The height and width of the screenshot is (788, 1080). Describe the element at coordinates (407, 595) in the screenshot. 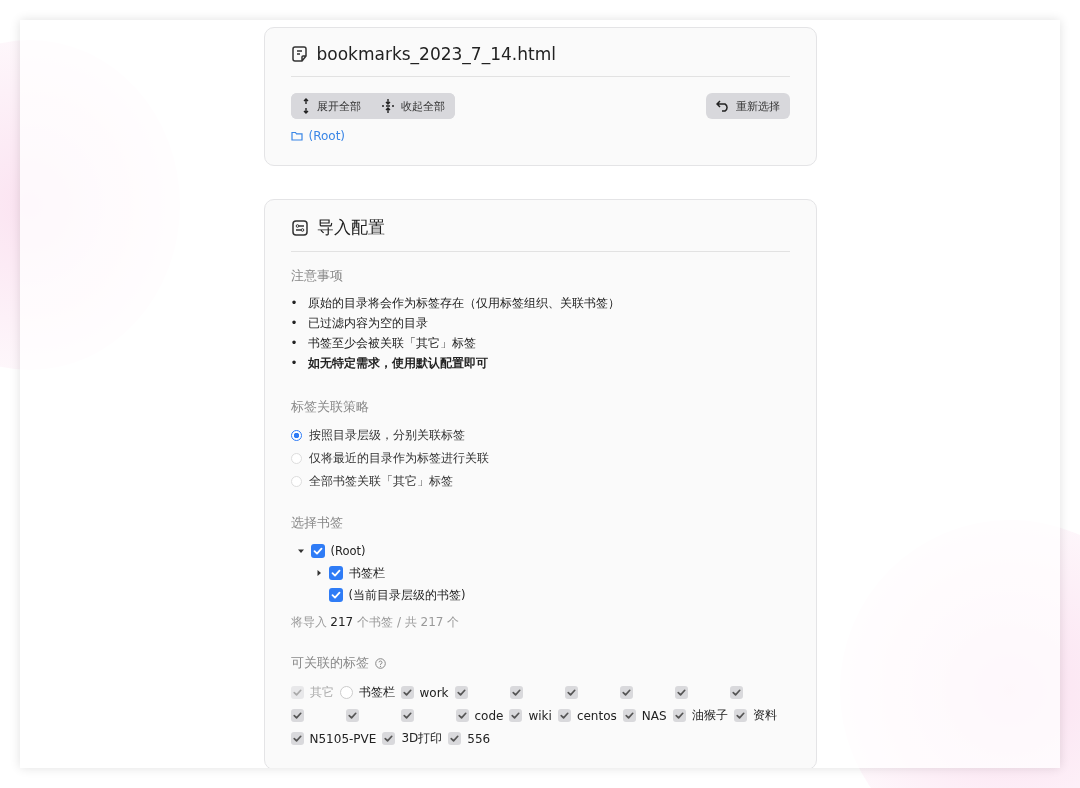

I see `tree-label: (当前目录层级的书签)` at that location.